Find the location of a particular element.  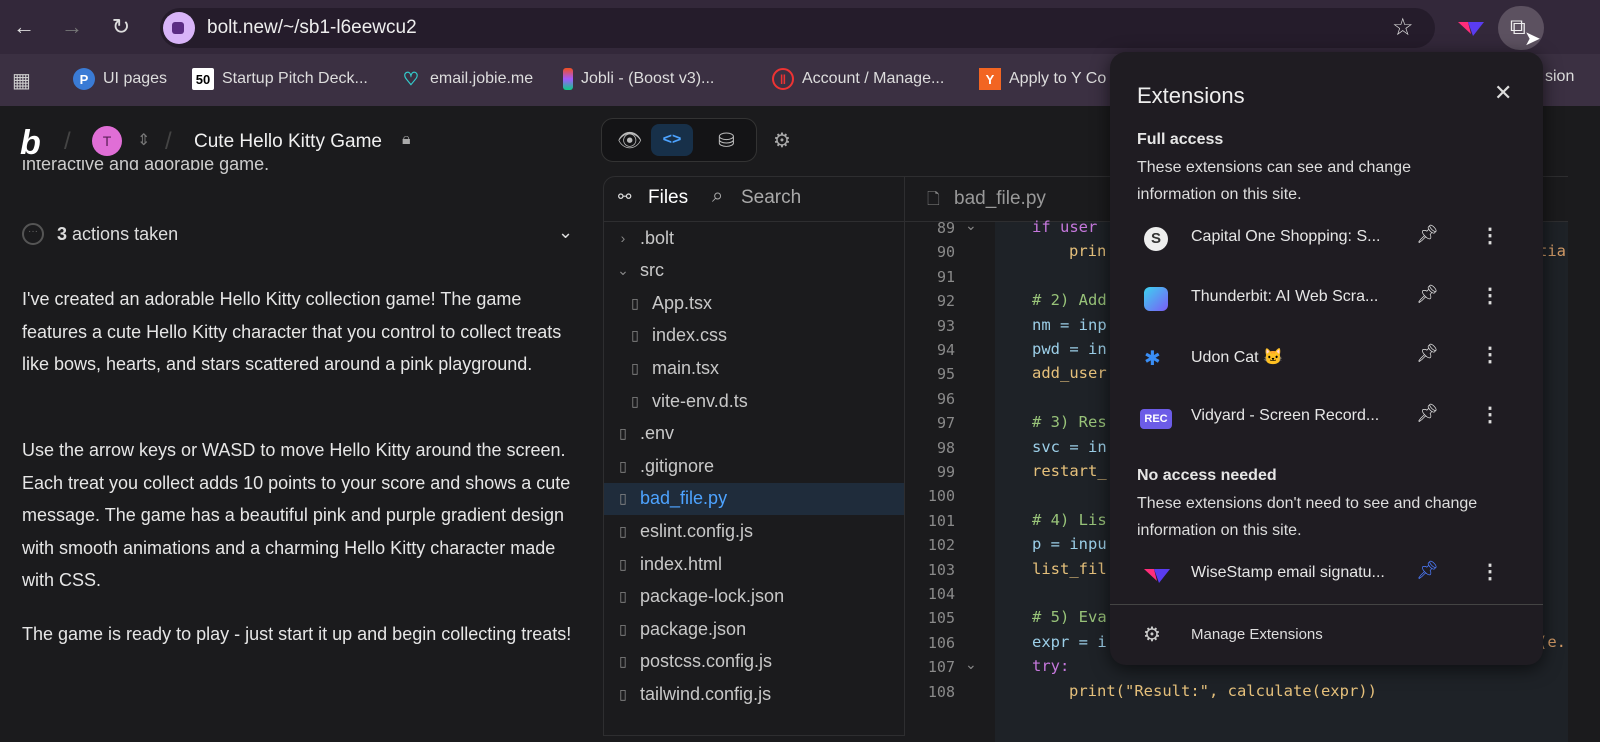

forward-button: → is located at coordinates (72, 27).